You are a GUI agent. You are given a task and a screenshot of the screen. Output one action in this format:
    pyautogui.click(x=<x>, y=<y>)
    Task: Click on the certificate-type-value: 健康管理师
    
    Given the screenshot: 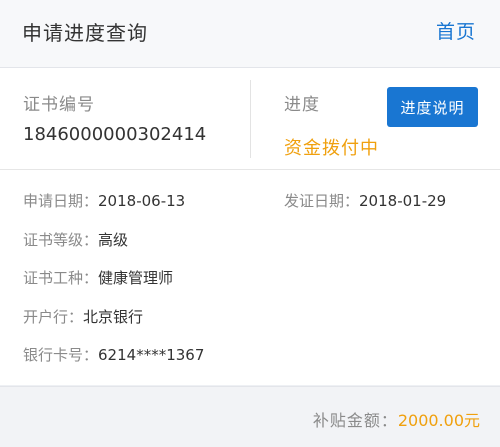 What is the action you would take?
    pyautogui.click(x=136, y=278)
    